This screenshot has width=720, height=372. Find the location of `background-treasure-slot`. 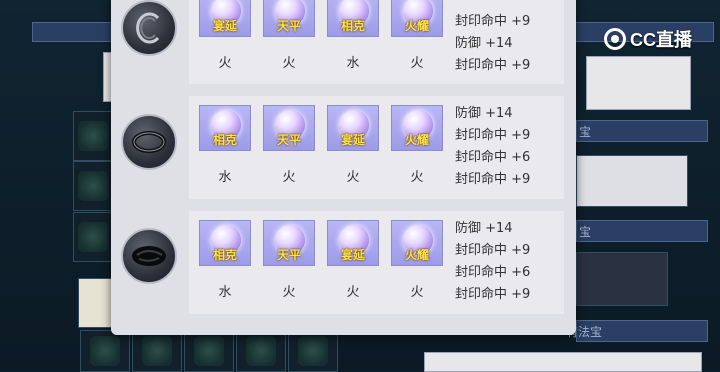

background-treasure-slot is located at coordinates (638, 83).